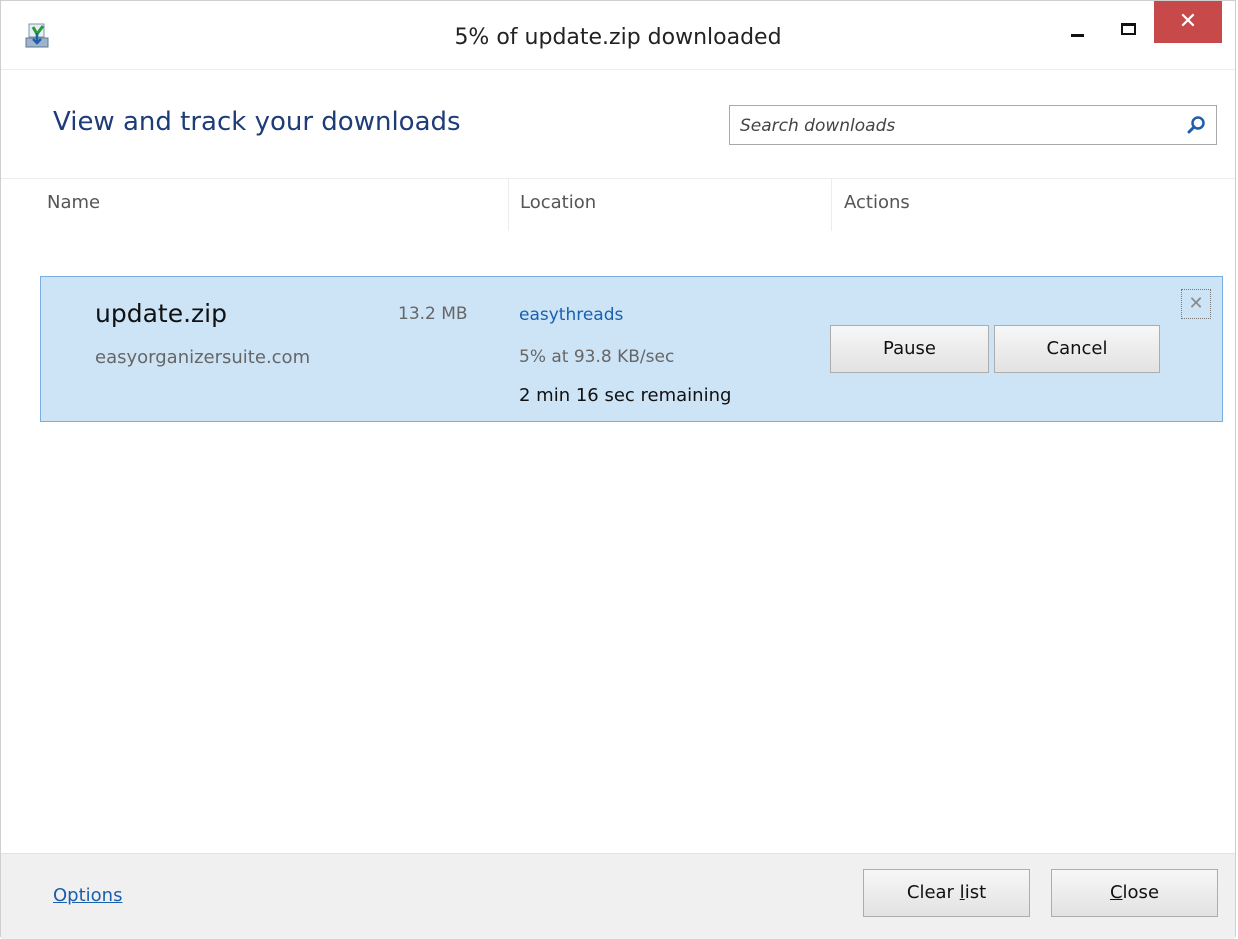 The width and height of the screenshot is (1238, 939). Describe the element at coordinates (1116, 892) in the screenshot. I see `close-label-accesskey: C` at that location.